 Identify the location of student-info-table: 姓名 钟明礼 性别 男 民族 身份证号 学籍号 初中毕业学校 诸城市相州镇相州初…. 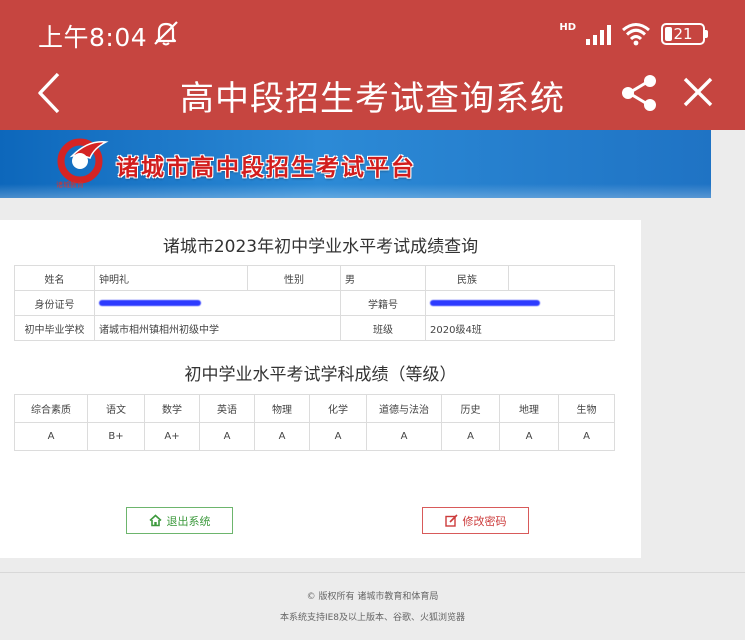
(314, 303).